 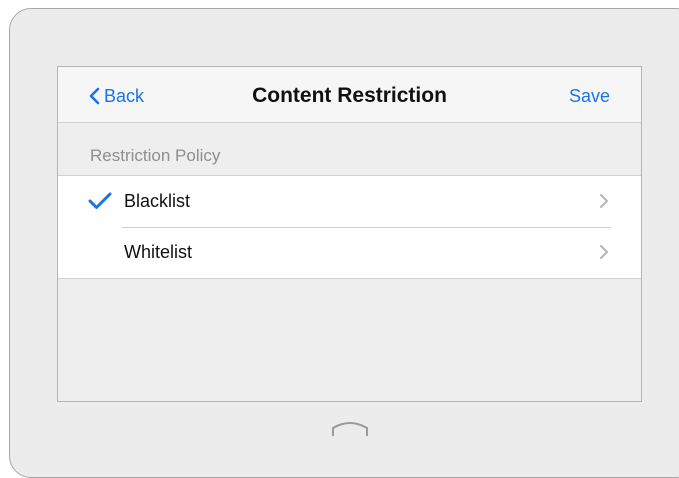 What do you see at coordinates (589, 96) in the screenshot?
I see `save-button: Save` at bounding box center [589, 96].